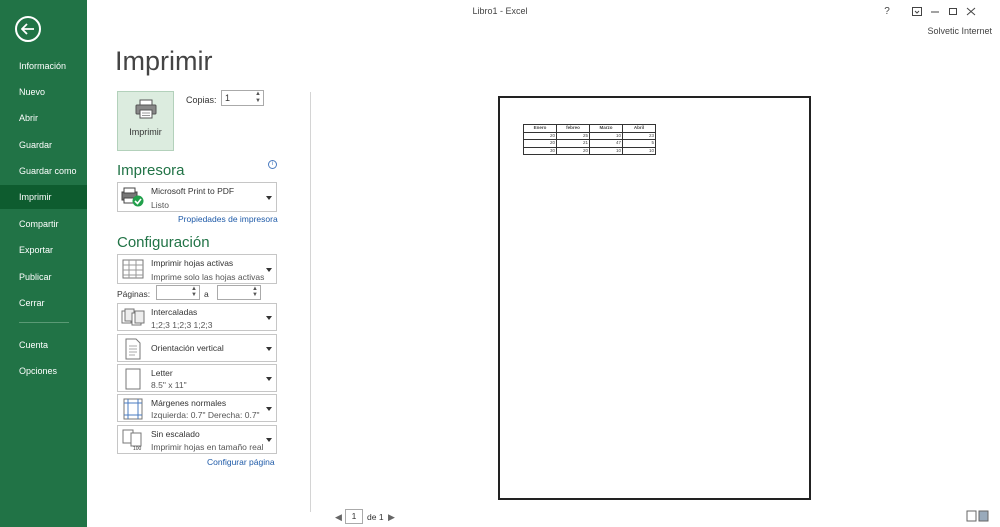 The width and height of the screenshot is (1000, 527). Describe the element at coordinates (43, 303) in the screenshot. I see `nav-cerrar: Cerrar` at that location.